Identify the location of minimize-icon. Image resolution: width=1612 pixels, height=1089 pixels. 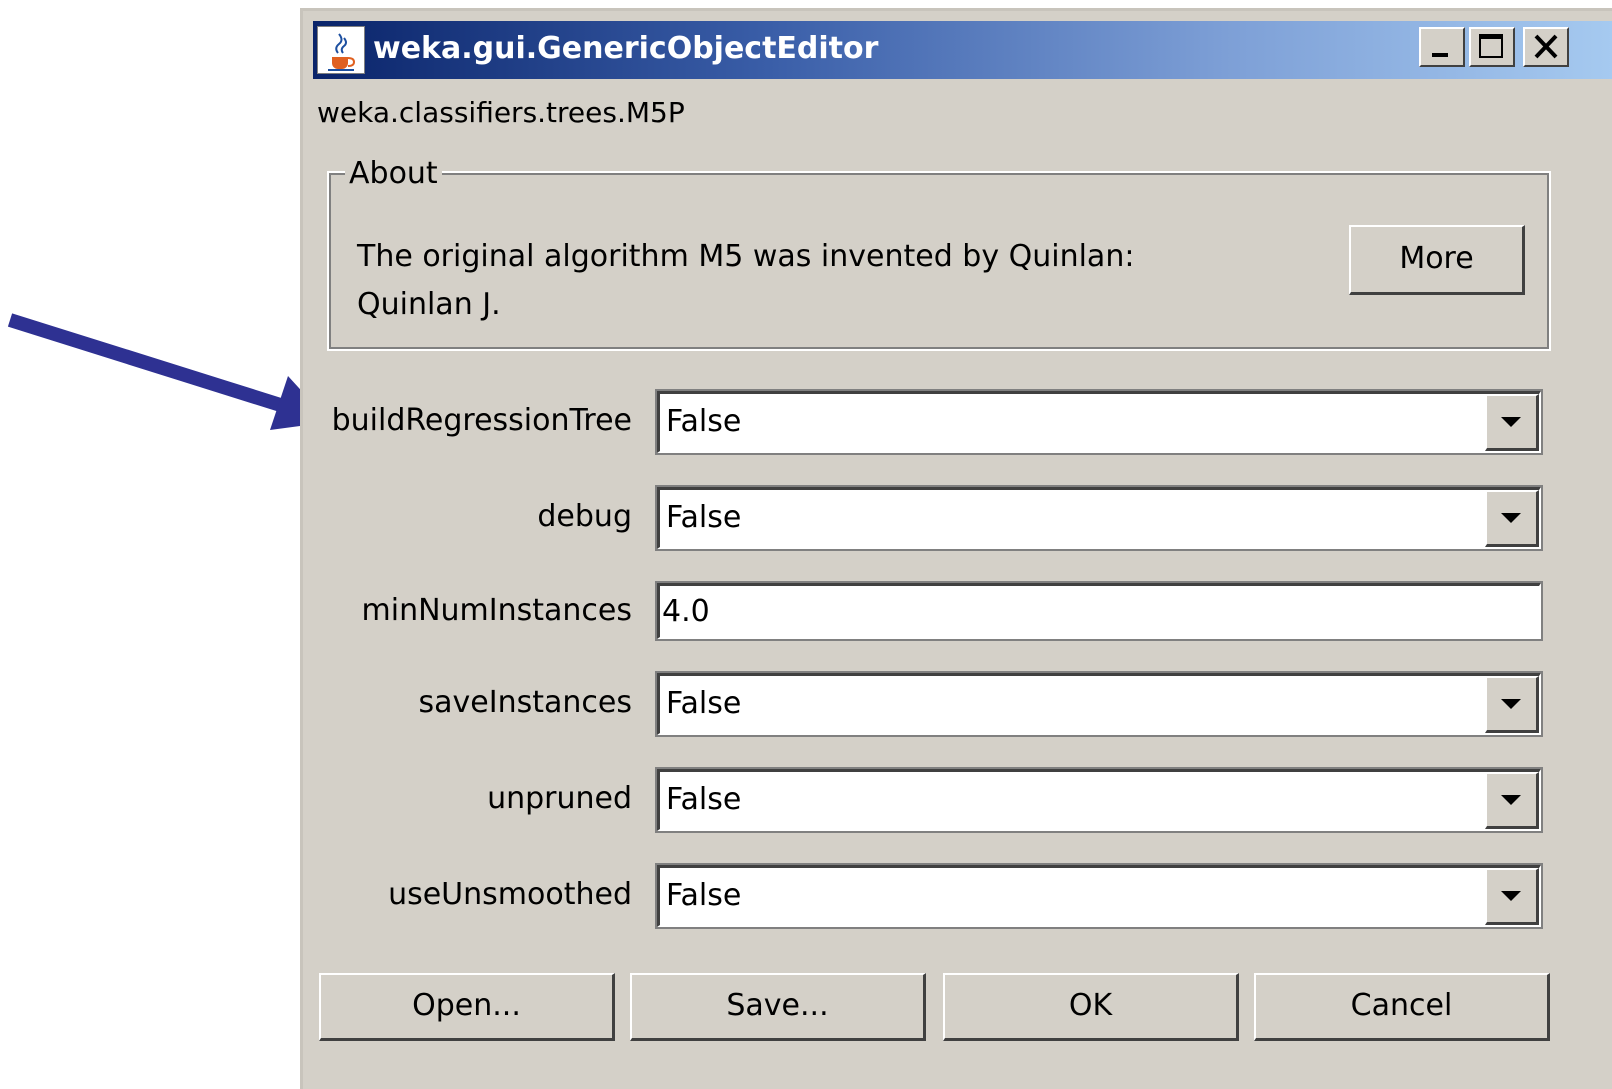
(1440, 55).